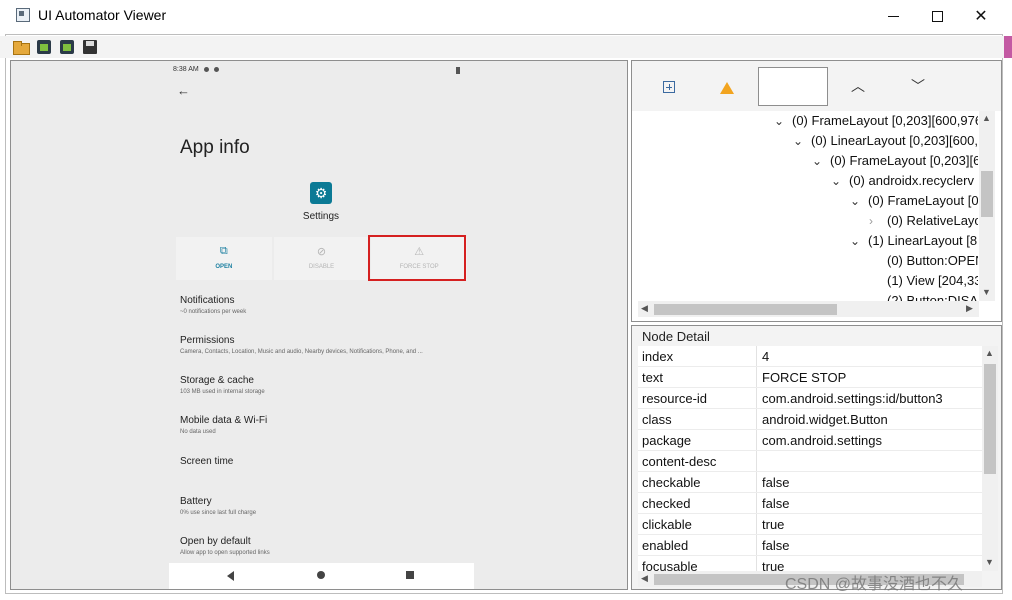 This screenshot has height=600, width=1012. What do you see at coordinates (206, 461) in the screenshot?
I see `setting-screen-time: Screen time` at bounding box center [206, 461].